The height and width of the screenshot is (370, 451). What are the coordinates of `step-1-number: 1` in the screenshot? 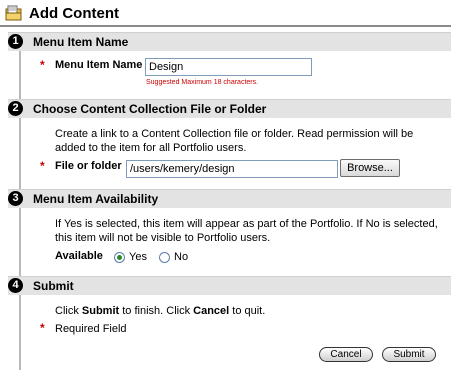 It's located at (15, 41).